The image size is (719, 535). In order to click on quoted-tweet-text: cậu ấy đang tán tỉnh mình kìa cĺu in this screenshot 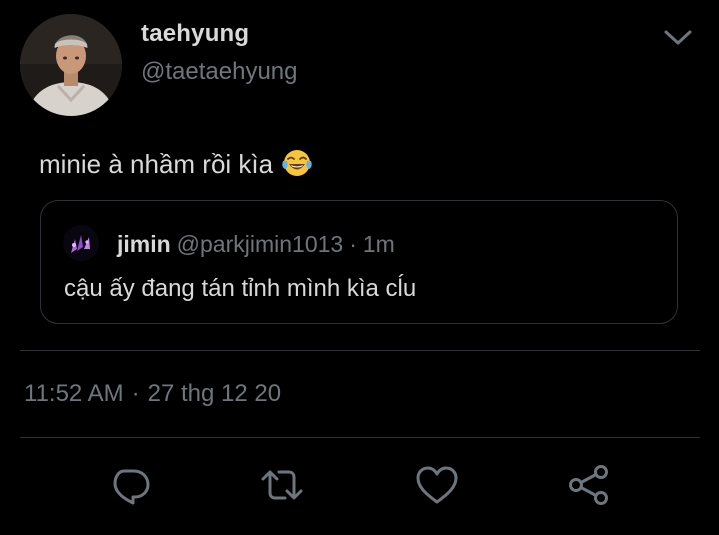, I will do `click(240, 288)`.